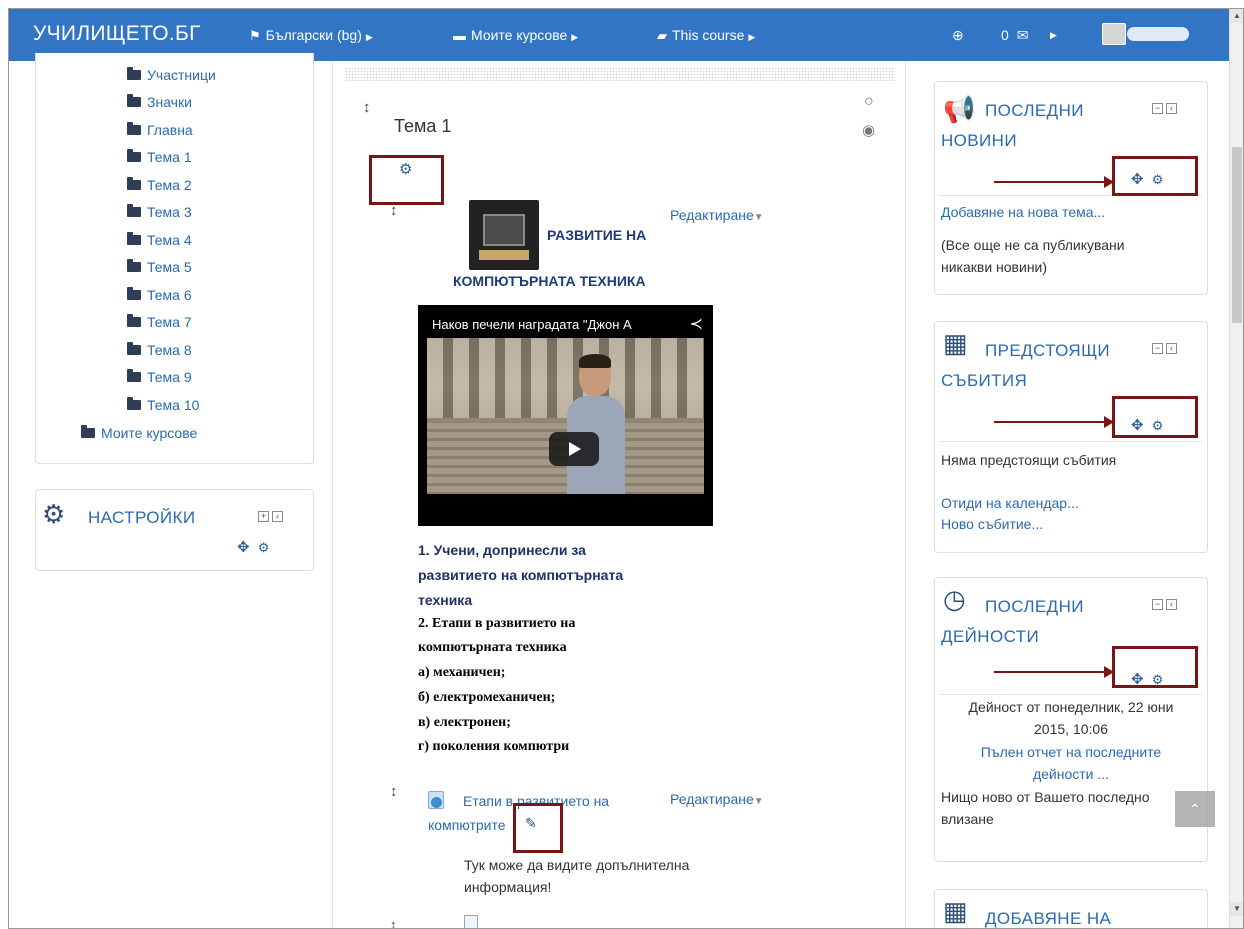 This screenshot has height=929, width=1244. I want to click on tree-item-my-courses: Моите курсове, so click(139, 433).